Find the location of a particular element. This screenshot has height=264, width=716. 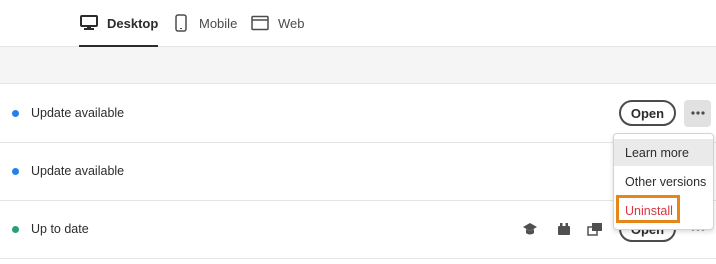

tab-label: Web is located at coordinates (291, 23).